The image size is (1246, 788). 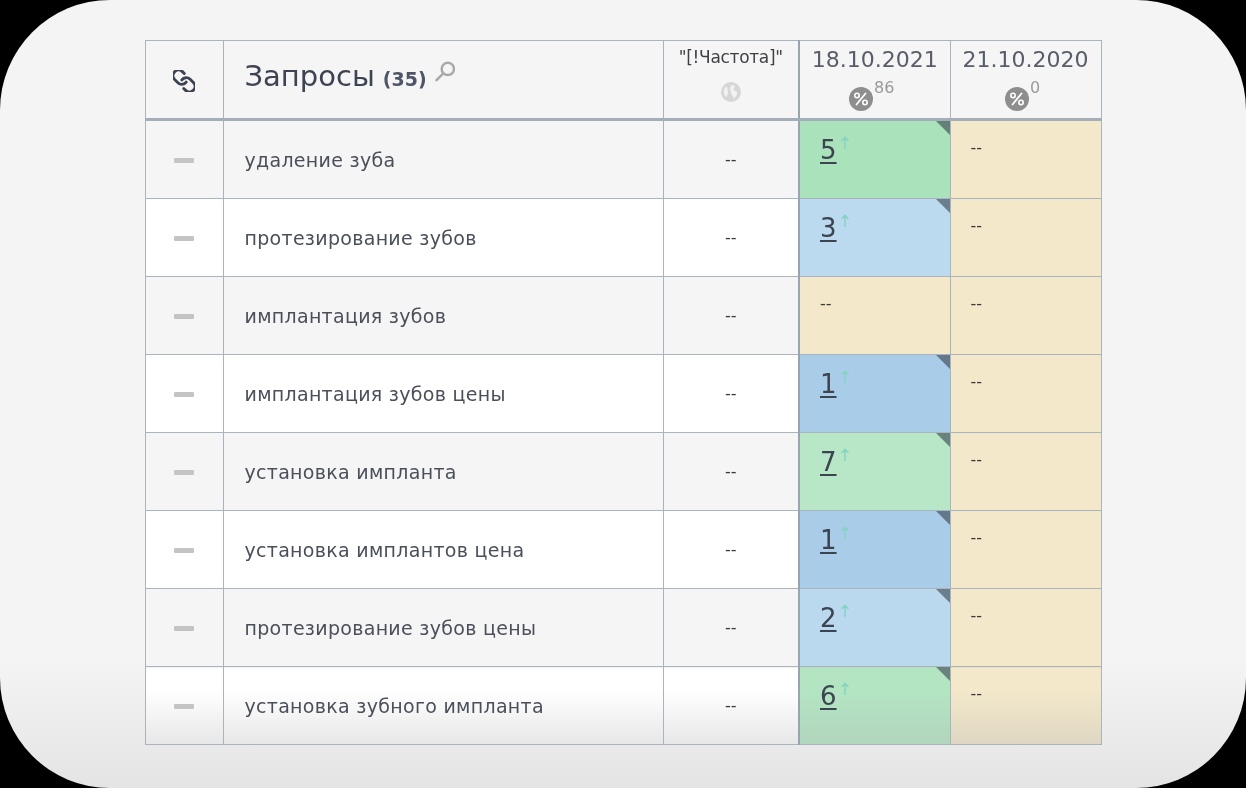 I want to click on link-icon, so click(x=184, y=80).